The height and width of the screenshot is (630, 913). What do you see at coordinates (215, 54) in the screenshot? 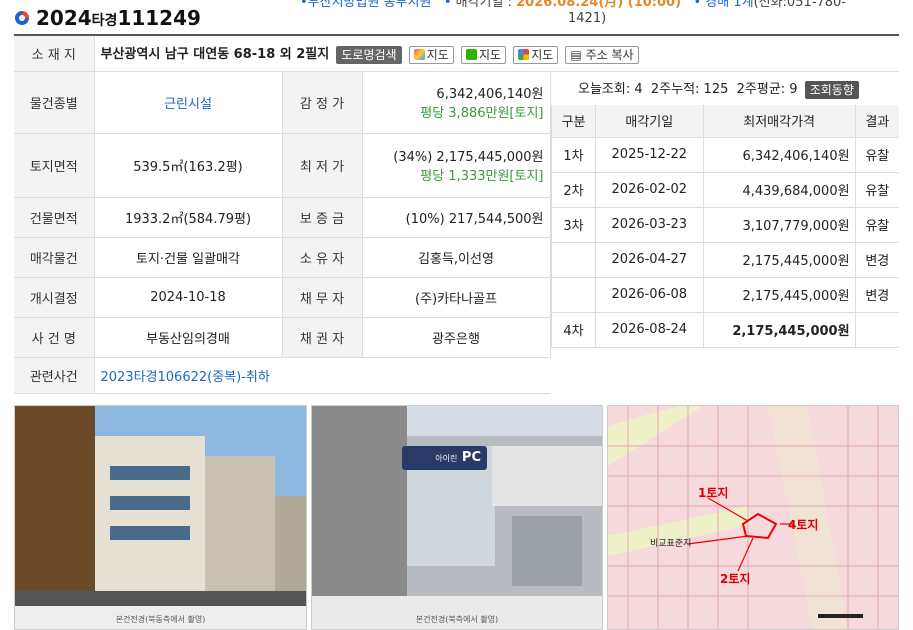
I see `address-value: 부산광역시 남구 대연동 68-18 외 2필지` at bounding box center [215, 54].